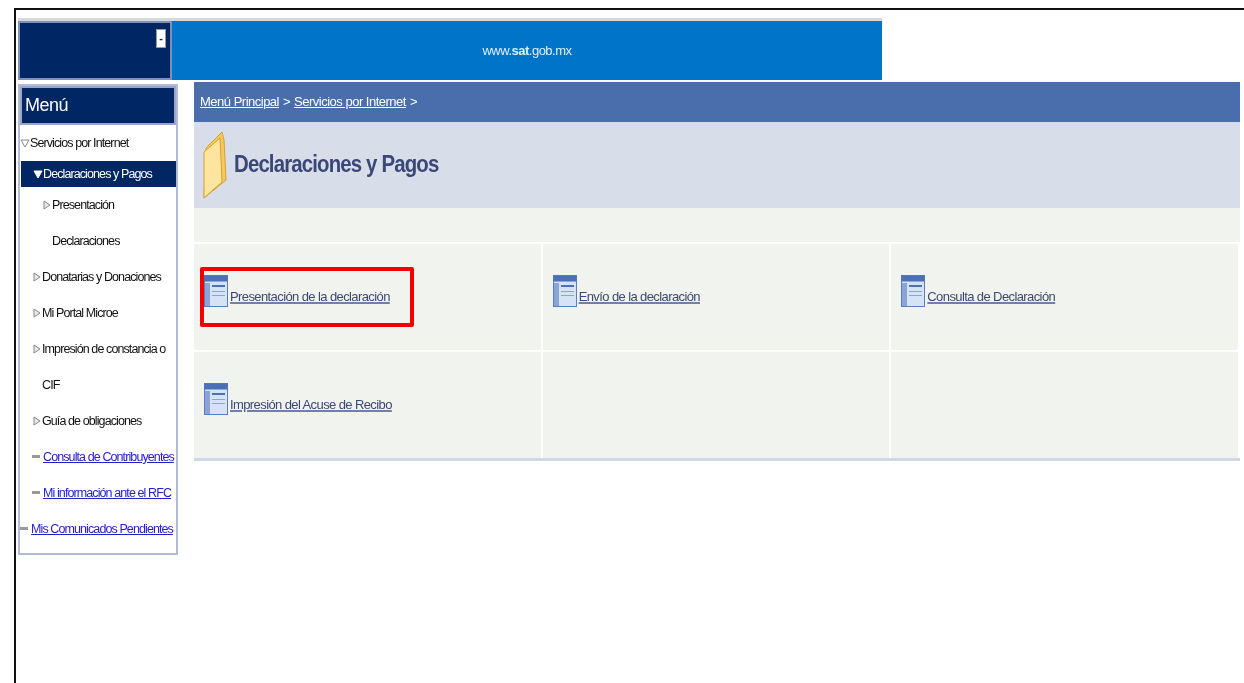  I want to click on menu-item: Donatarias y Donaciones, so click(101, 277).